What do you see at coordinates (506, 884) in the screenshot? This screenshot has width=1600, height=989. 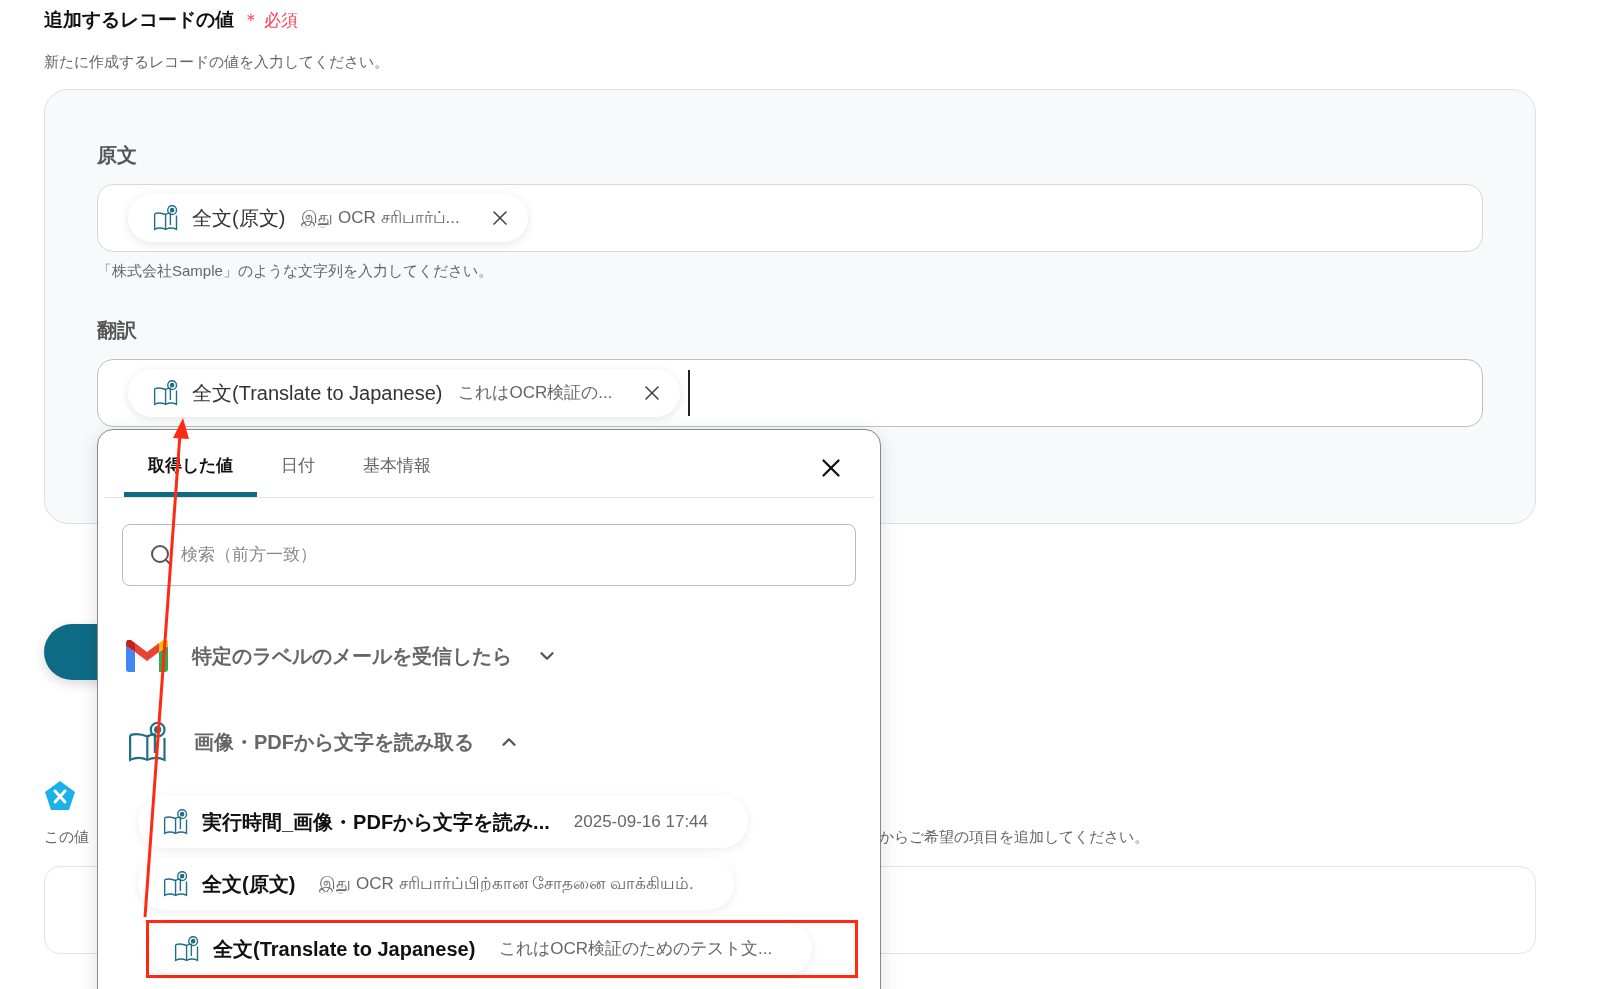 I see `item-value: இது OCR சரிபார்ப்பிற்கான சோதனை வாக்கியம்.` at bounding box center [506, 884].